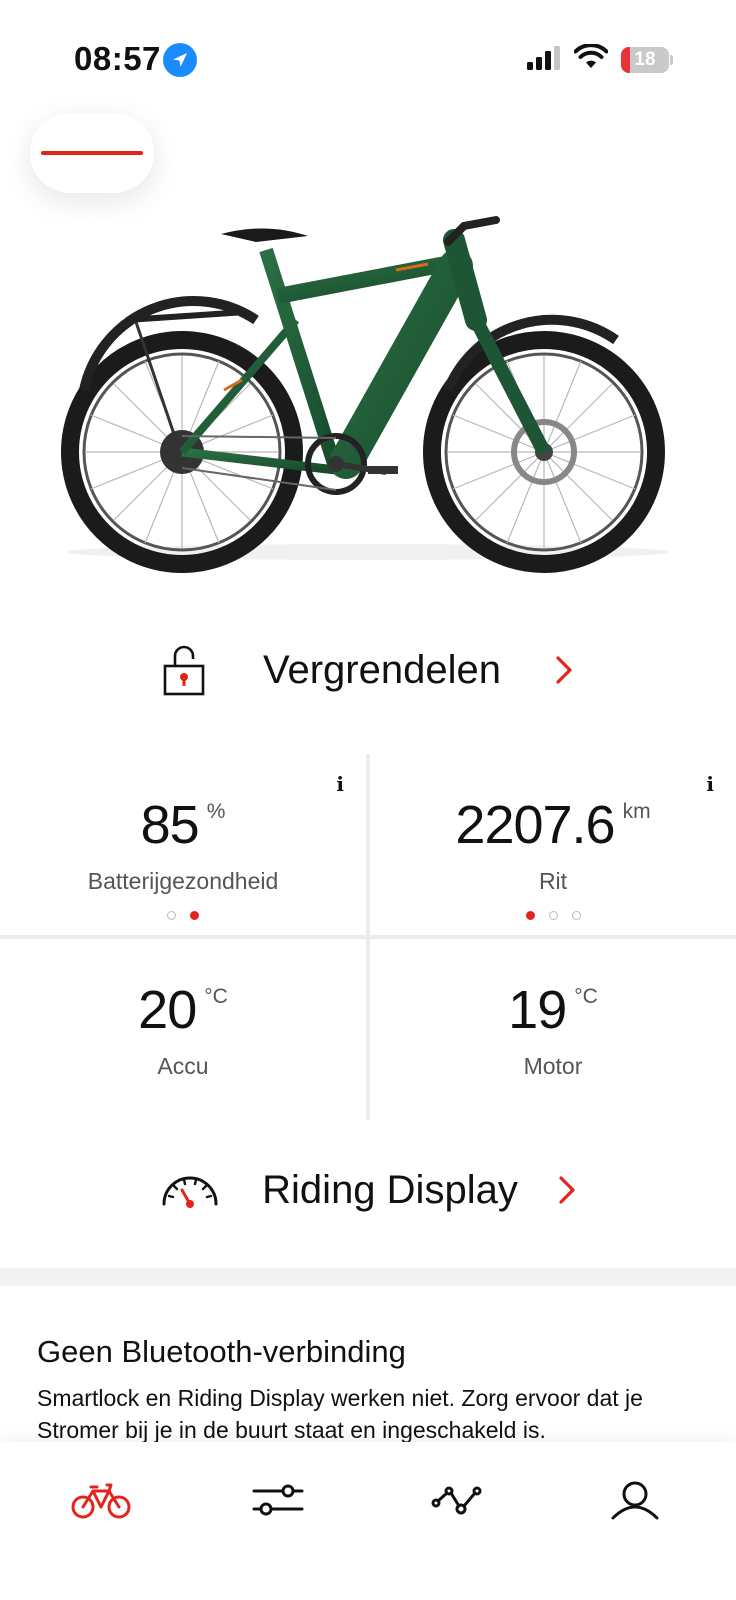 Image resolution: width=736 pixels, height=1600 pixels. I want to click on section-divider, so click(368, 1277).